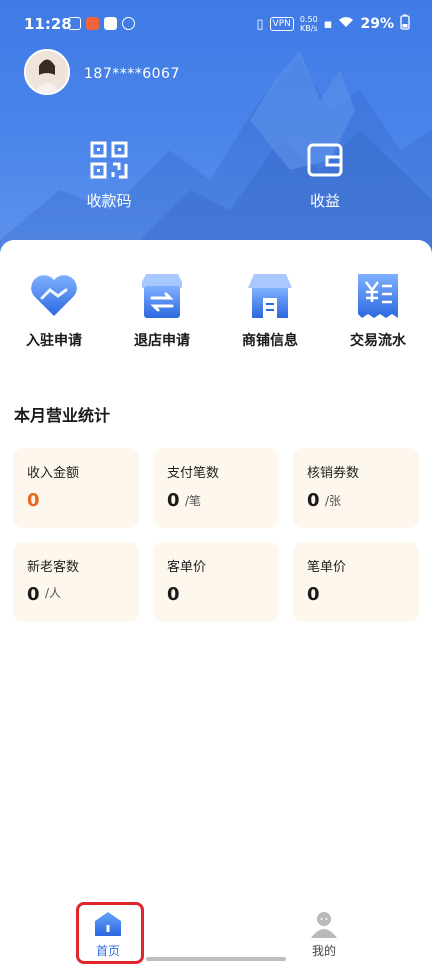  I want to click on handshake-heart-icon, so click(54, 296).